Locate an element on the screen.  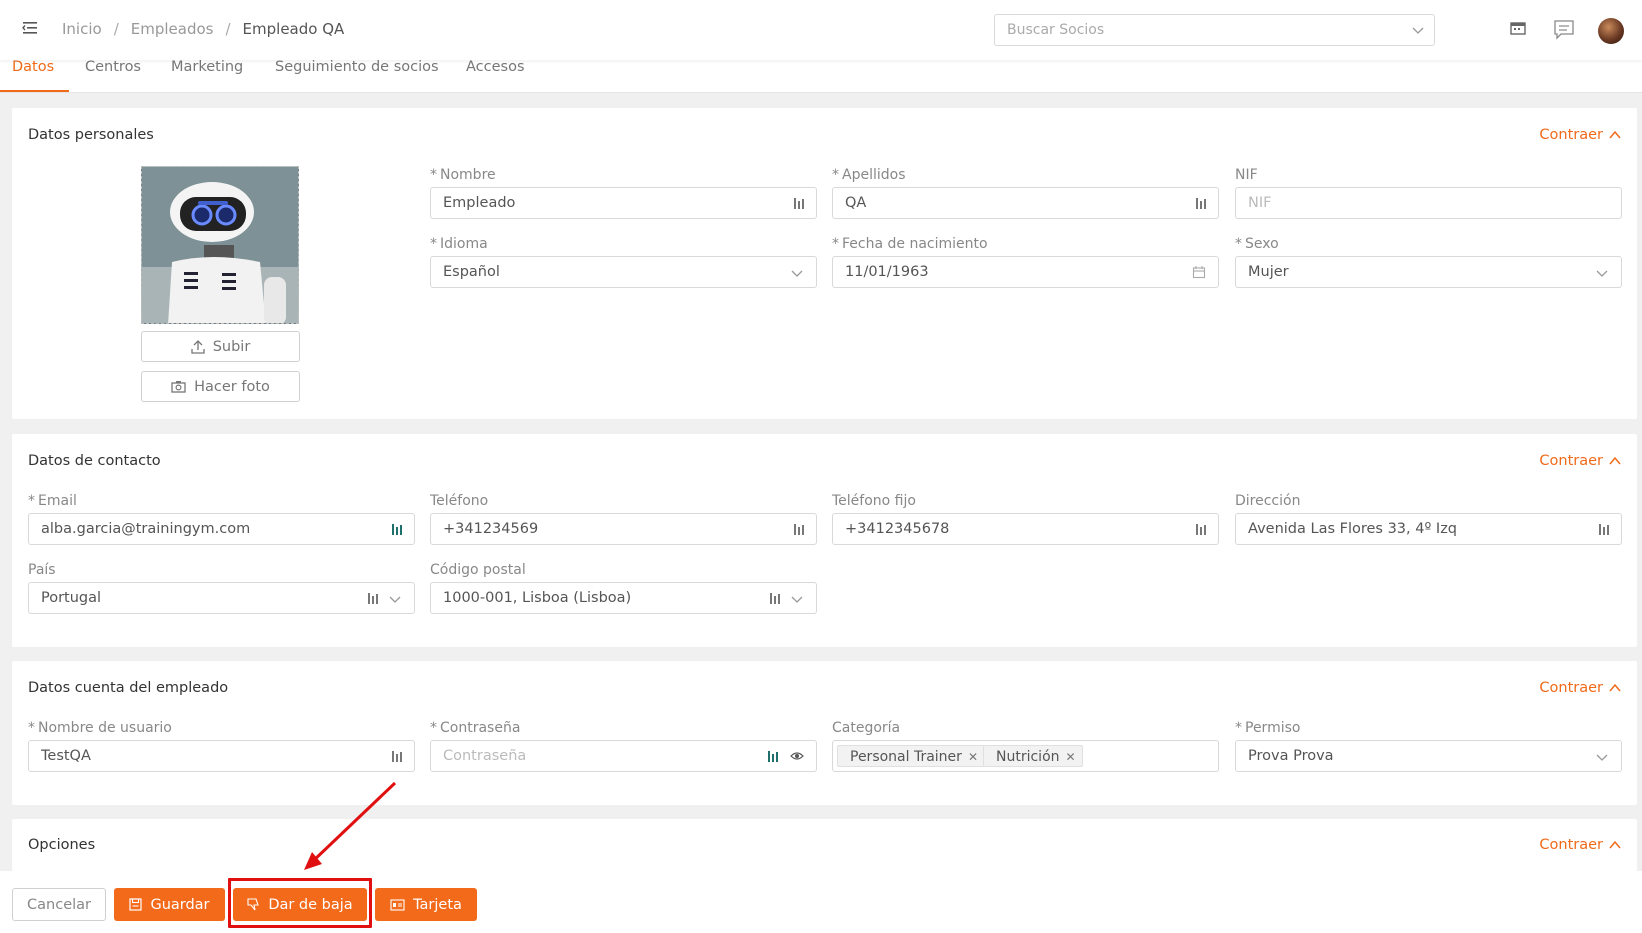
save-button: Guardar is located at coordinates (169, 904).